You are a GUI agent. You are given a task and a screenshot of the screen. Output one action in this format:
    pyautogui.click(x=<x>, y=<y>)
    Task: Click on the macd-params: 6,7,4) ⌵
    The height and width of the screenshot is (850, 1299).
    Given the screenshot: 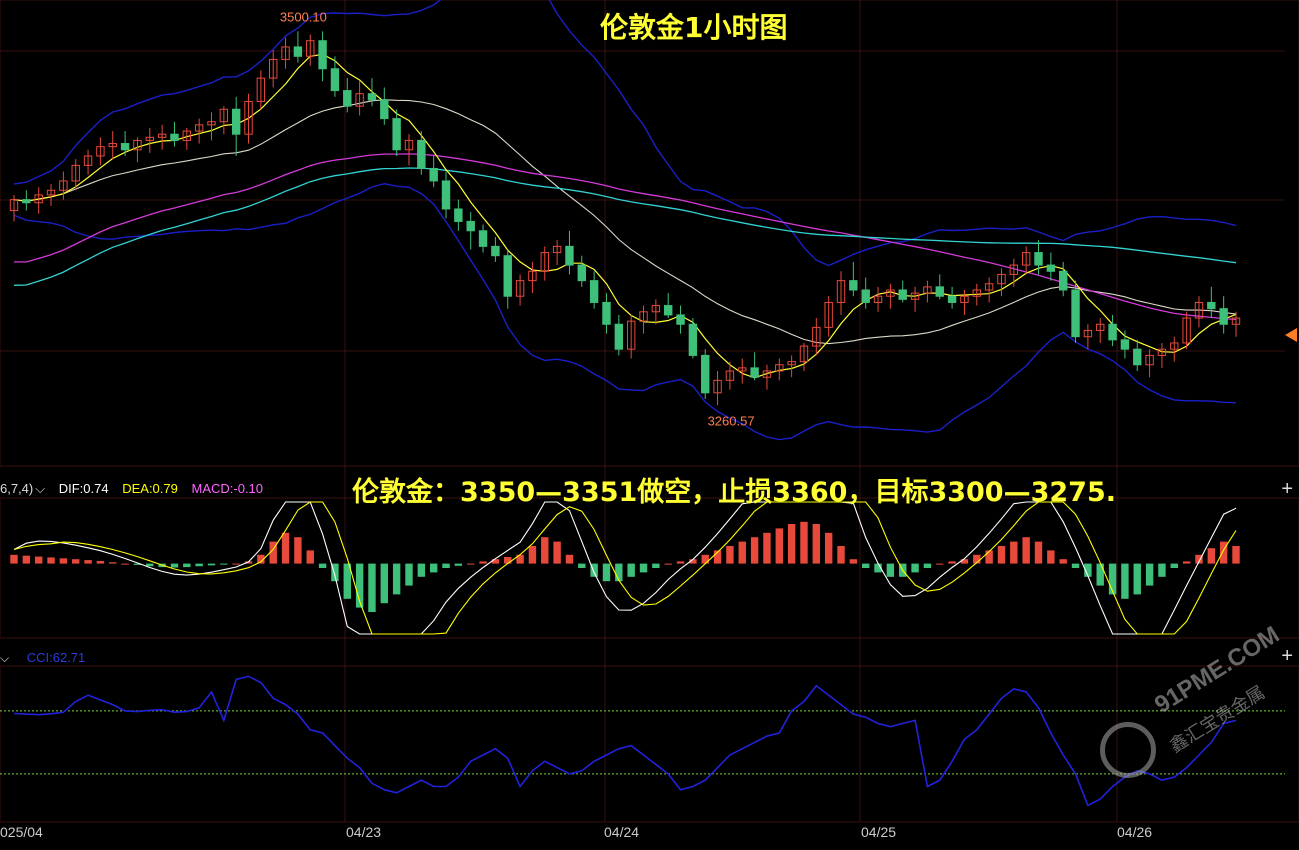 What is the action you would take?
    pyautogui.click(x=23, y=488)
    